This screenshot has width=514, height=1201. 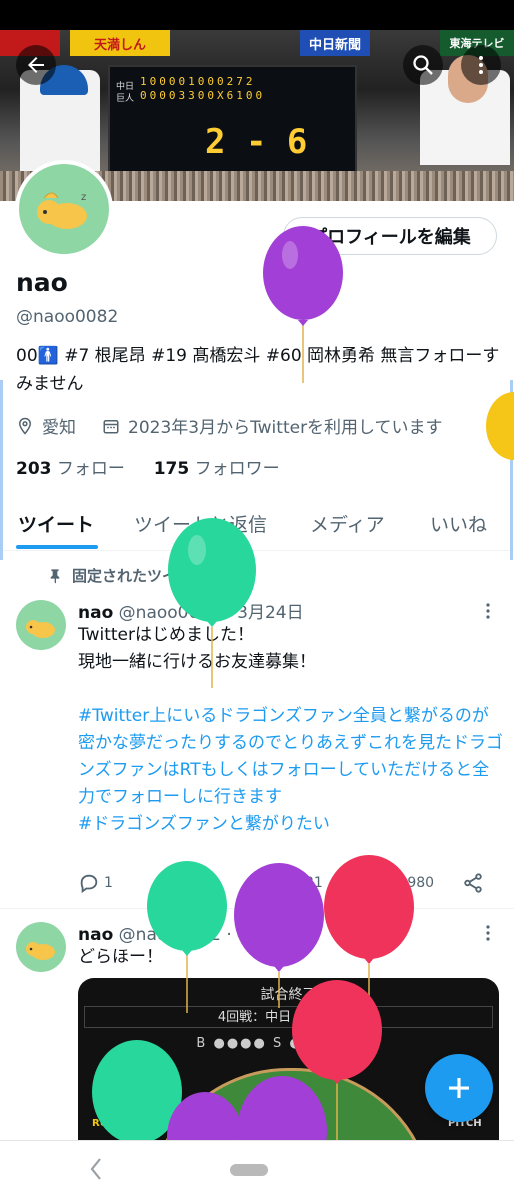 I want to click on profile-meta: 愛知 2023年3月からTwitterを利用しています, so click(x=229, y=425).